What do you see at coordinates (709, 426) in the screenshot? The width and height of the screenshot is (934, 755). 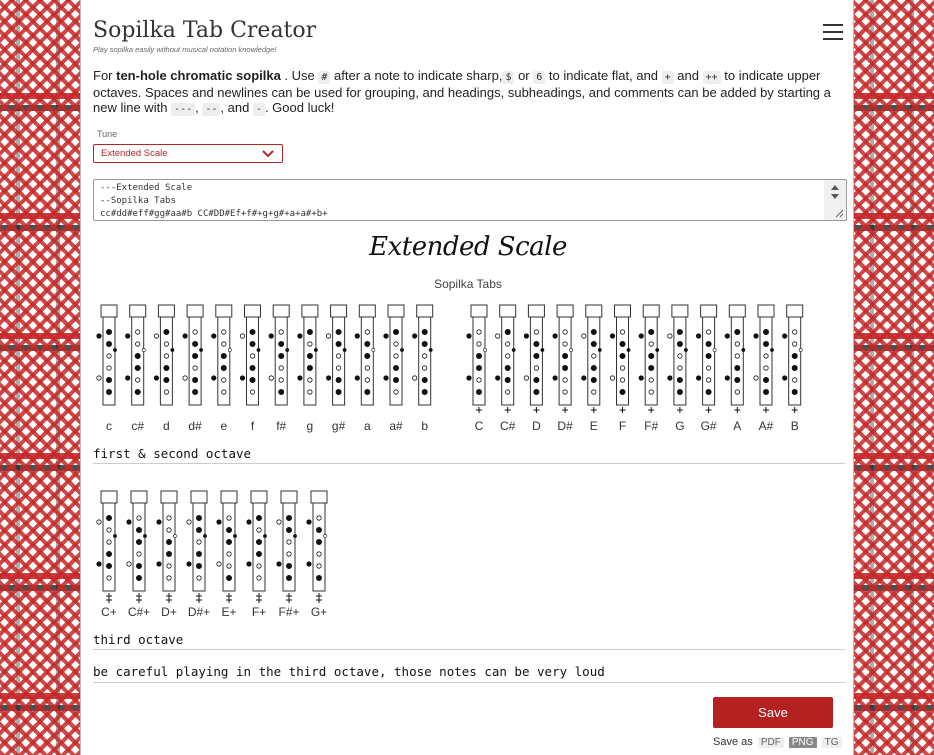 I see `note-label: G#` at bounding box center [709, 426].